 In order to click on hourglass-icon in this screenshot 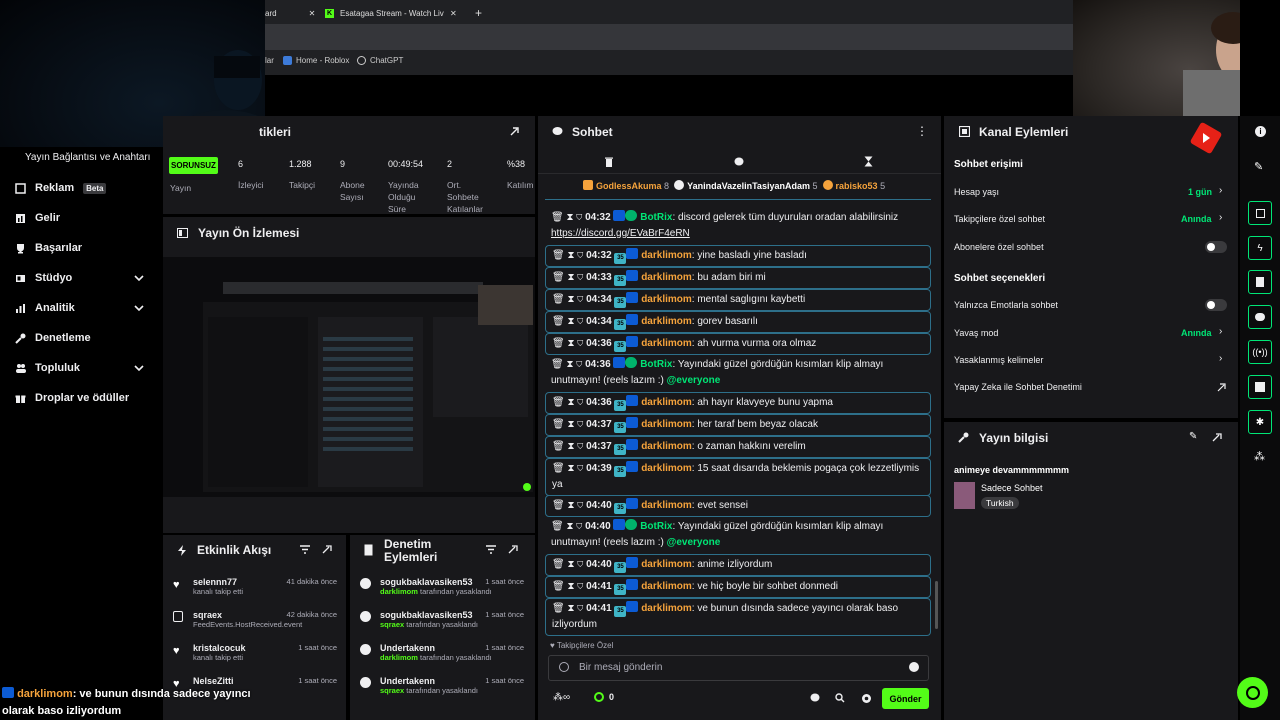, I will do `click(868, 161)`.